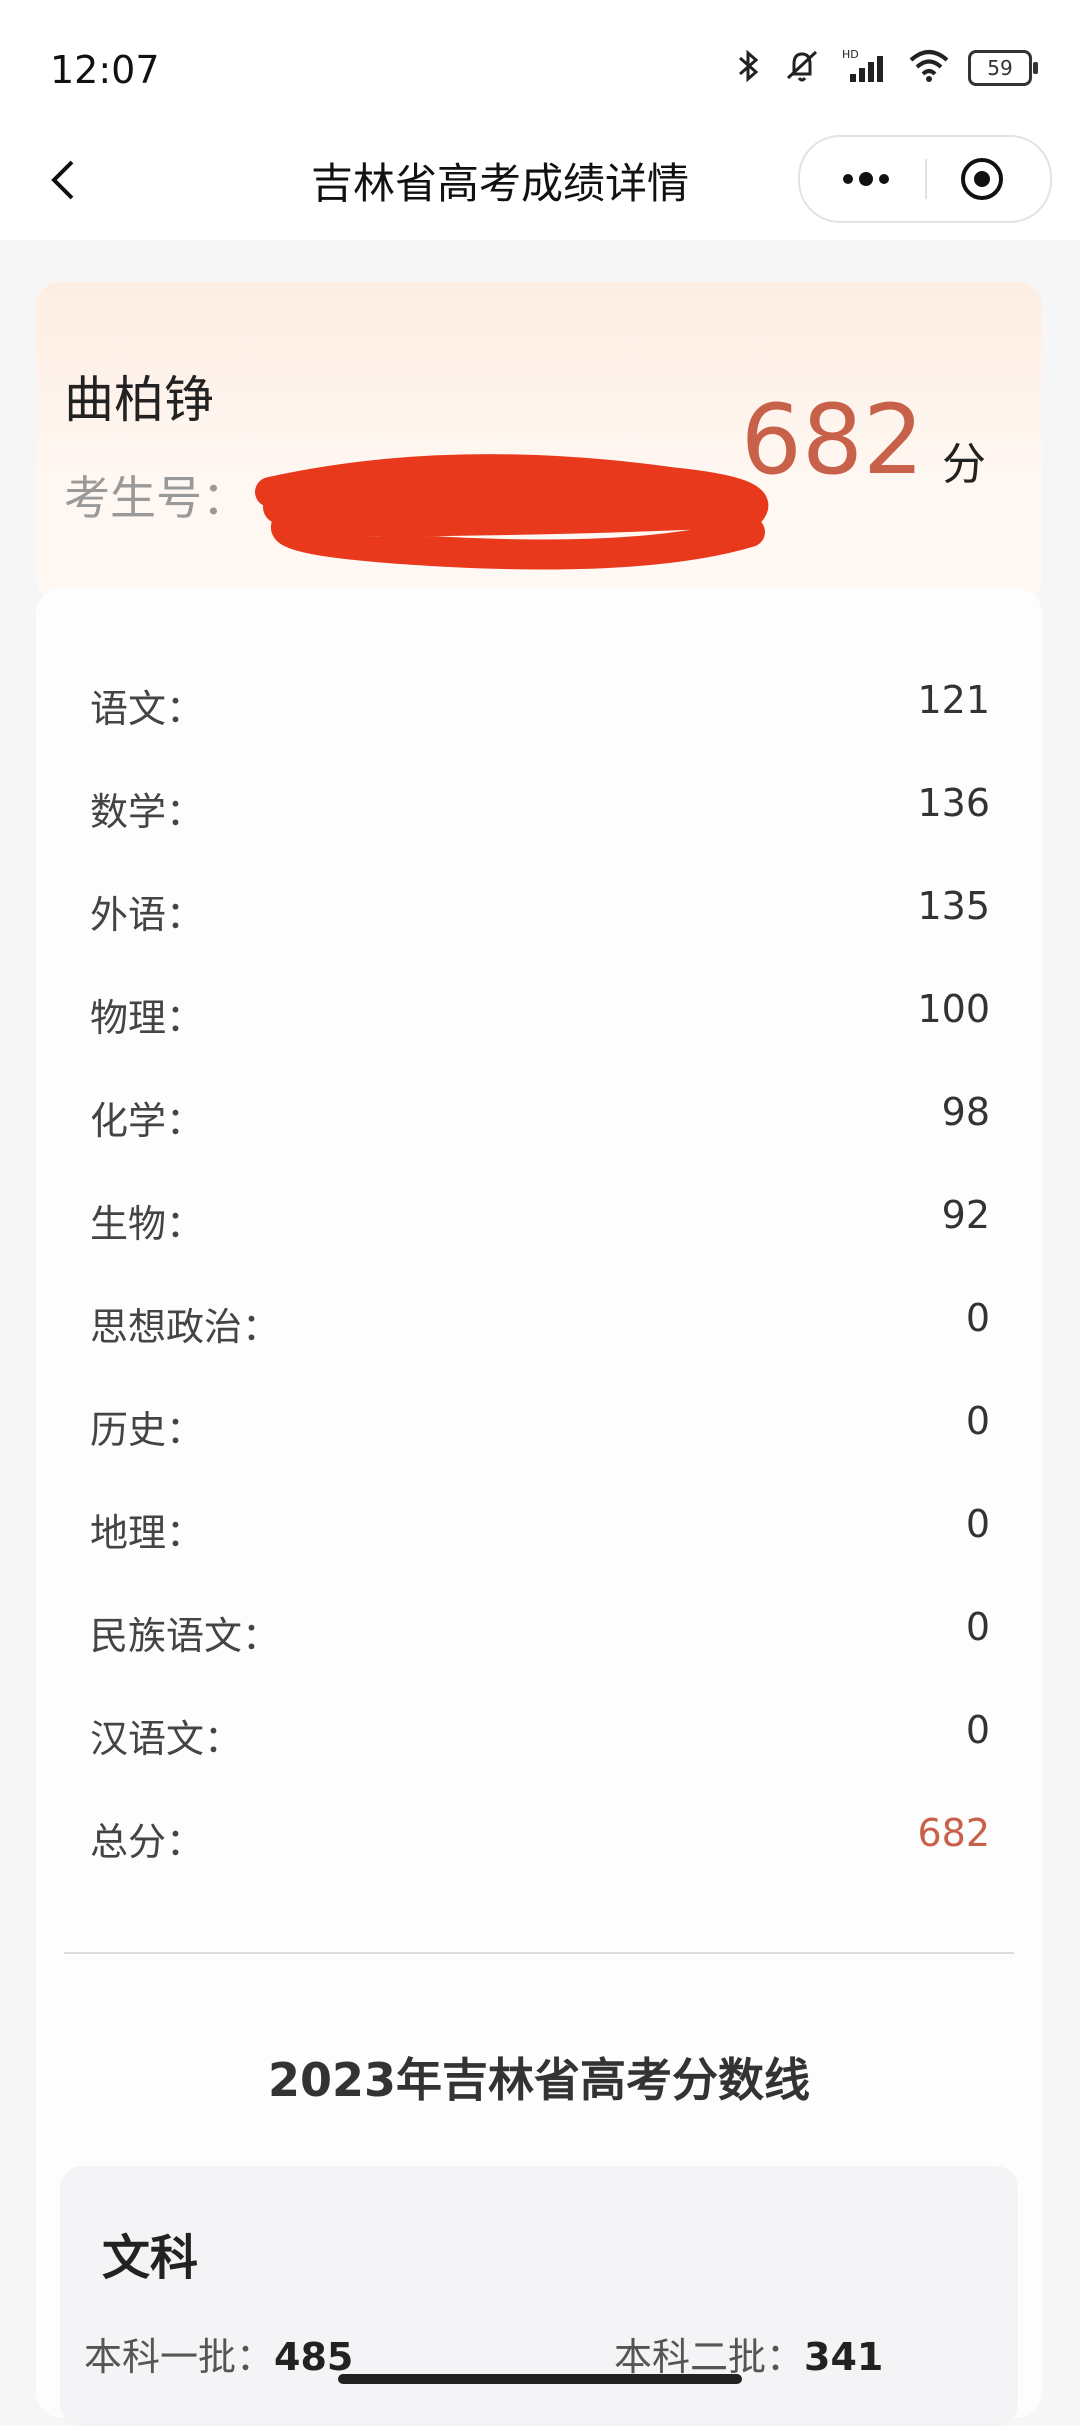 This screenshot has width=1080, height=2426. What do you see at coordinates (850, 54) in the screenshot?
I see `svg-text: HD` at bounding box center [850, 54].